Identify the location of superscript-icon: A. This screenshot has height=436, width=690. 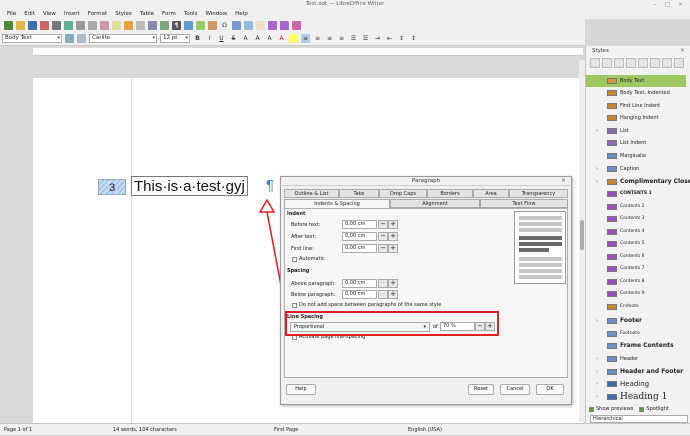
(245, 38).